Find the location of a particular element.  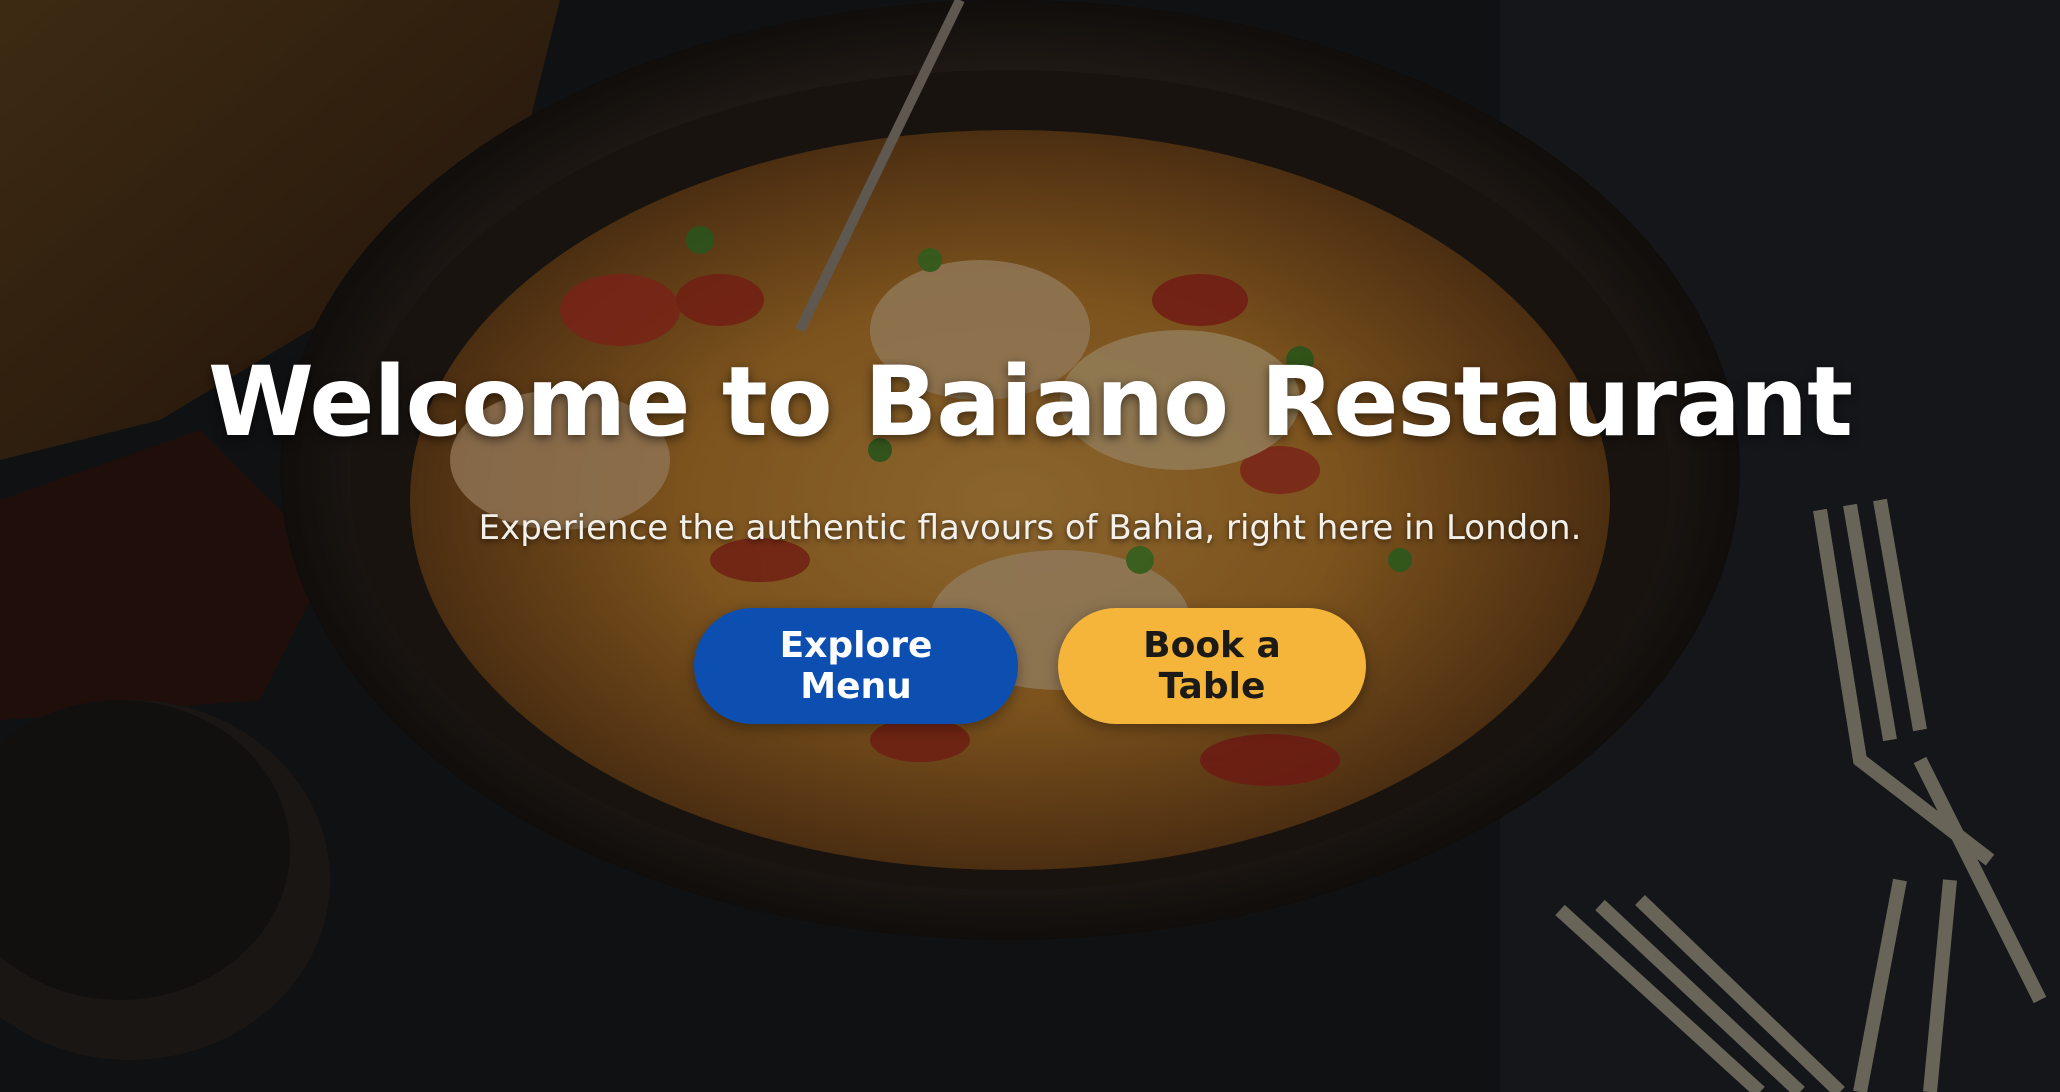

book-table-button: Book a Table is located at coordinates (1212, 666).